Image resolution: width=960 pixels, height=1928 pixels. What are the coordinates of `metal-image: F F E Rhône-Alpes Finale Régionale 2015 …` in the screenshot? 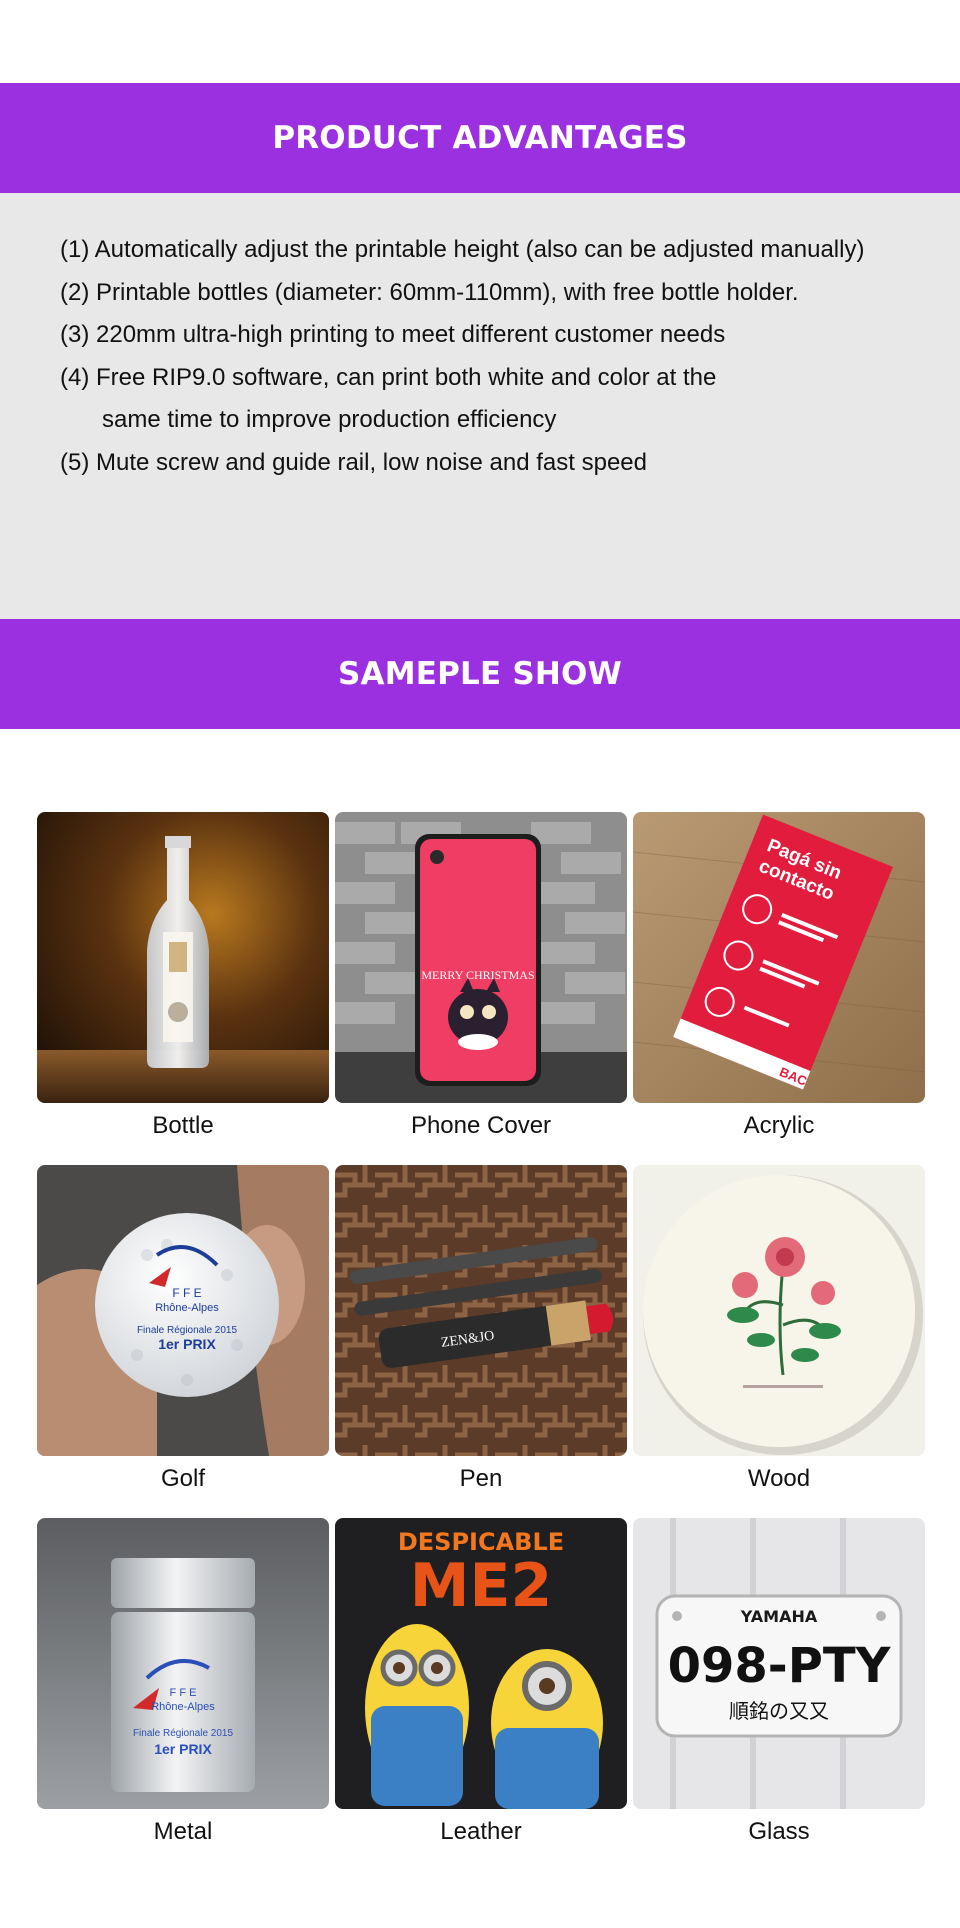 It's located at (183, 1663).